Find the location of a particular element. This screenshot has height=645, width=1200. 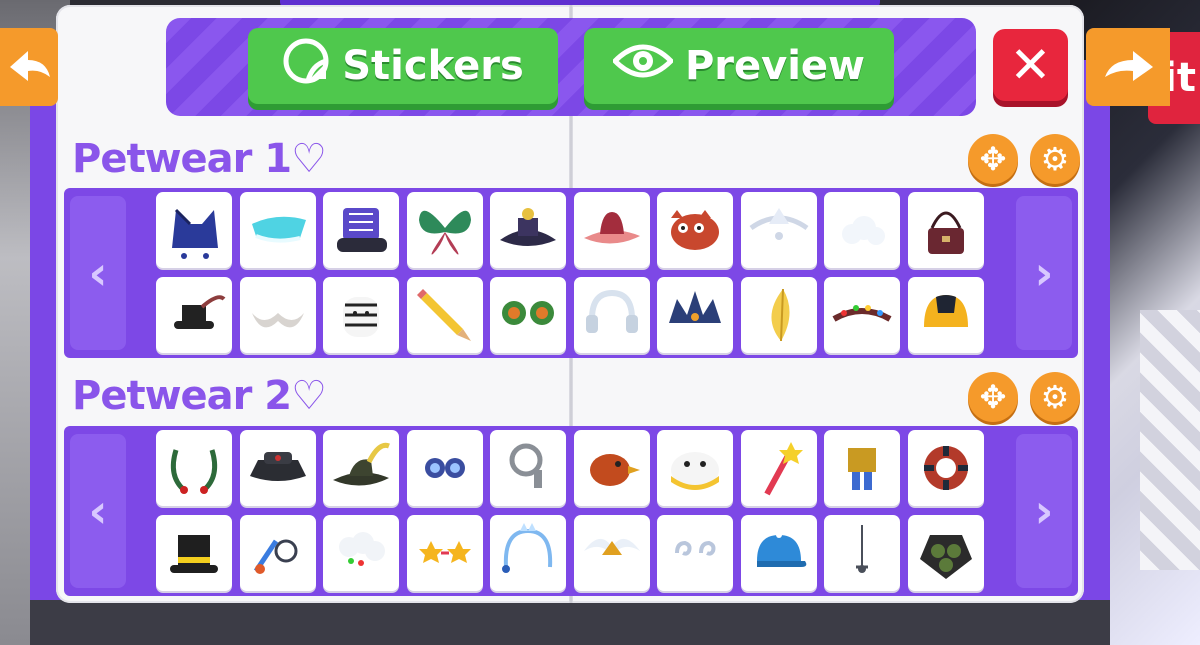

scroll-right-button-1: › is located at coordinates (1044, 273).